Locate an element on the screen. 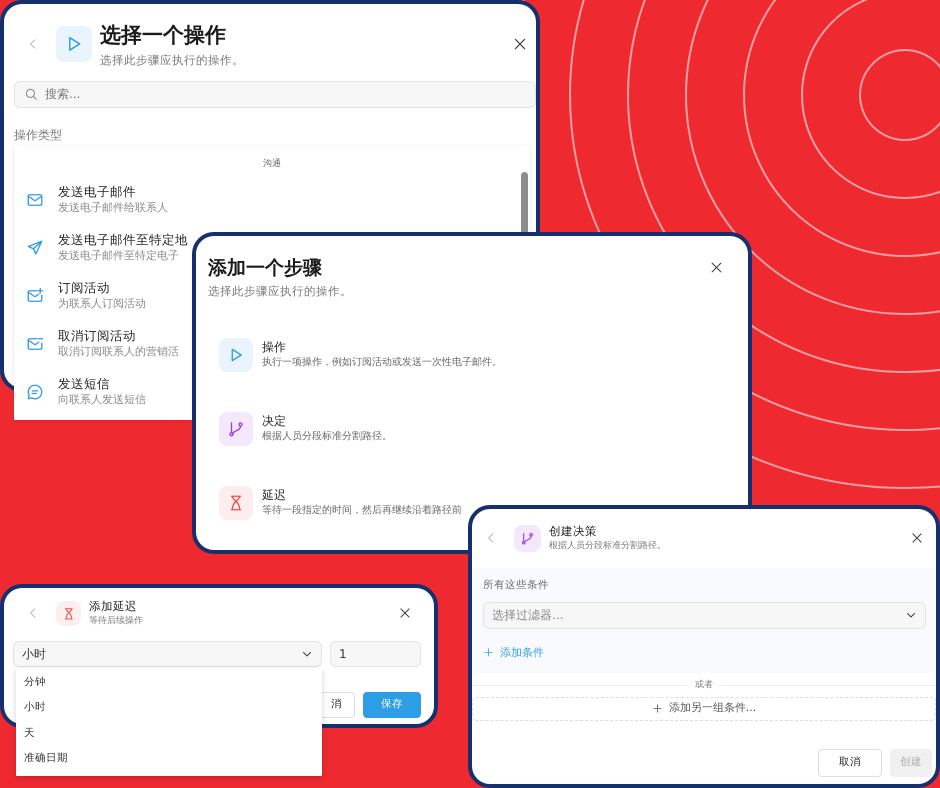 Image resolution: width=940 pixels, height=788 pixels. item-title: 发送电子邮件至特定地 is located at coordinates (123, 240).